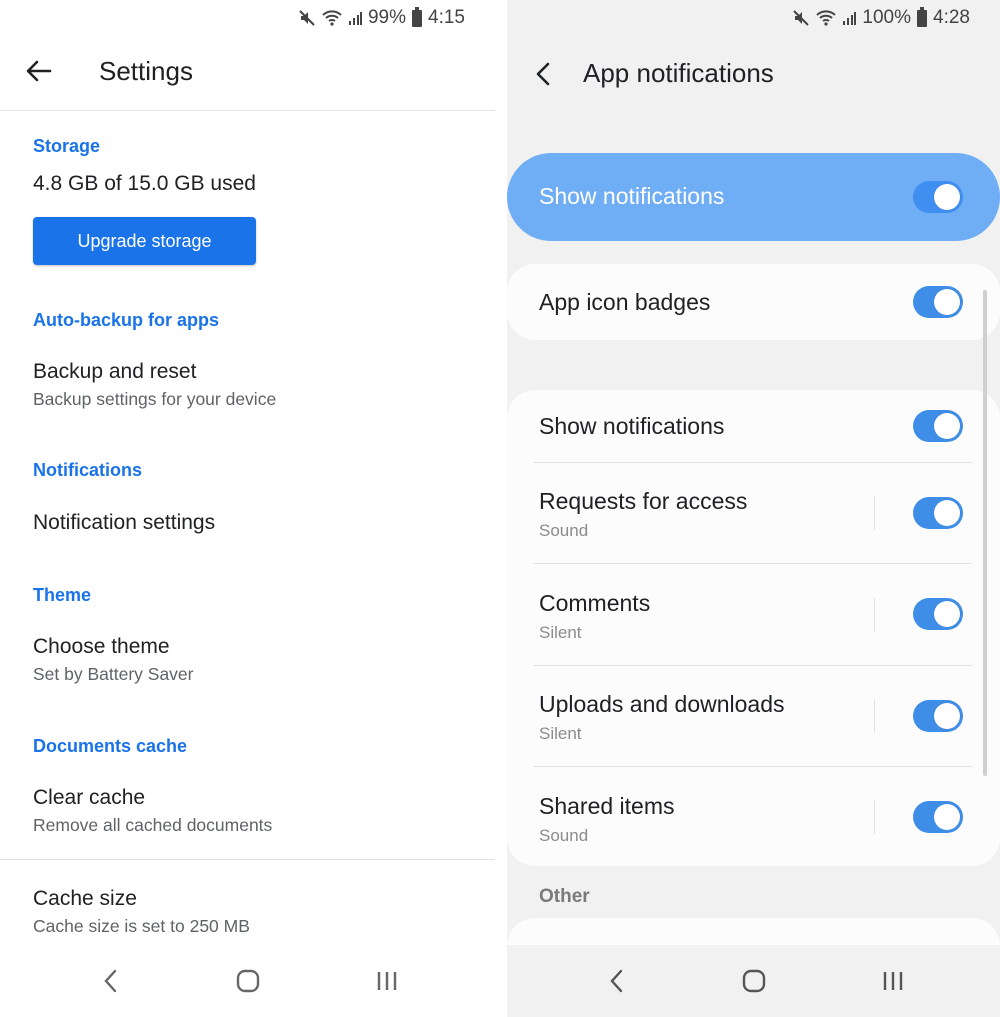 This screenshot has height=1017, width=1000. What do you see at coordinates (564, 896) in the screenshot?
I see `other-section-header: Other` at bounding box center [564, 896].